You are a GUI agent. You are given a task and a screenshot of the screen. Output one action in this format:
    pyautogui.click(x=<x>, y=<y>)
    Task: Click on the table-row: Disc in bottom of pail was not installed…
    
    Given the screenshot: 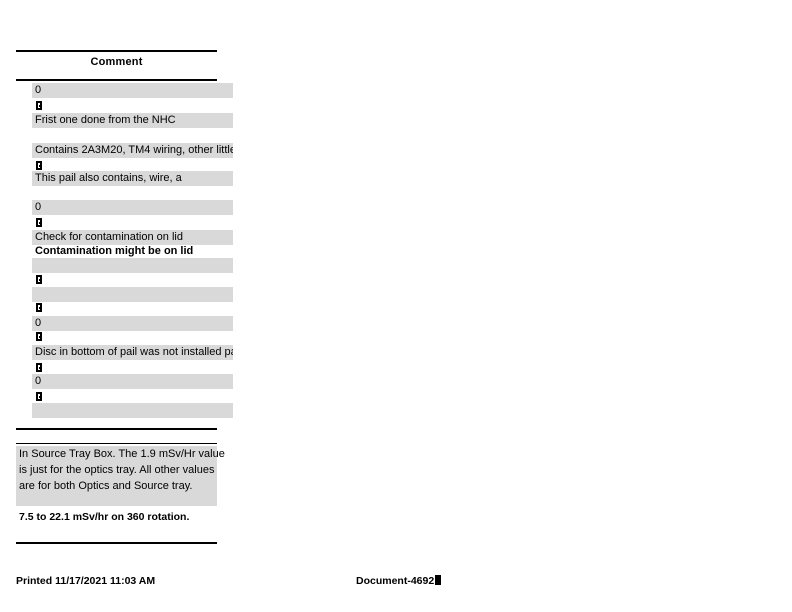 What is the action you would take?
    pyautogui.click(x=132, y=352)
    